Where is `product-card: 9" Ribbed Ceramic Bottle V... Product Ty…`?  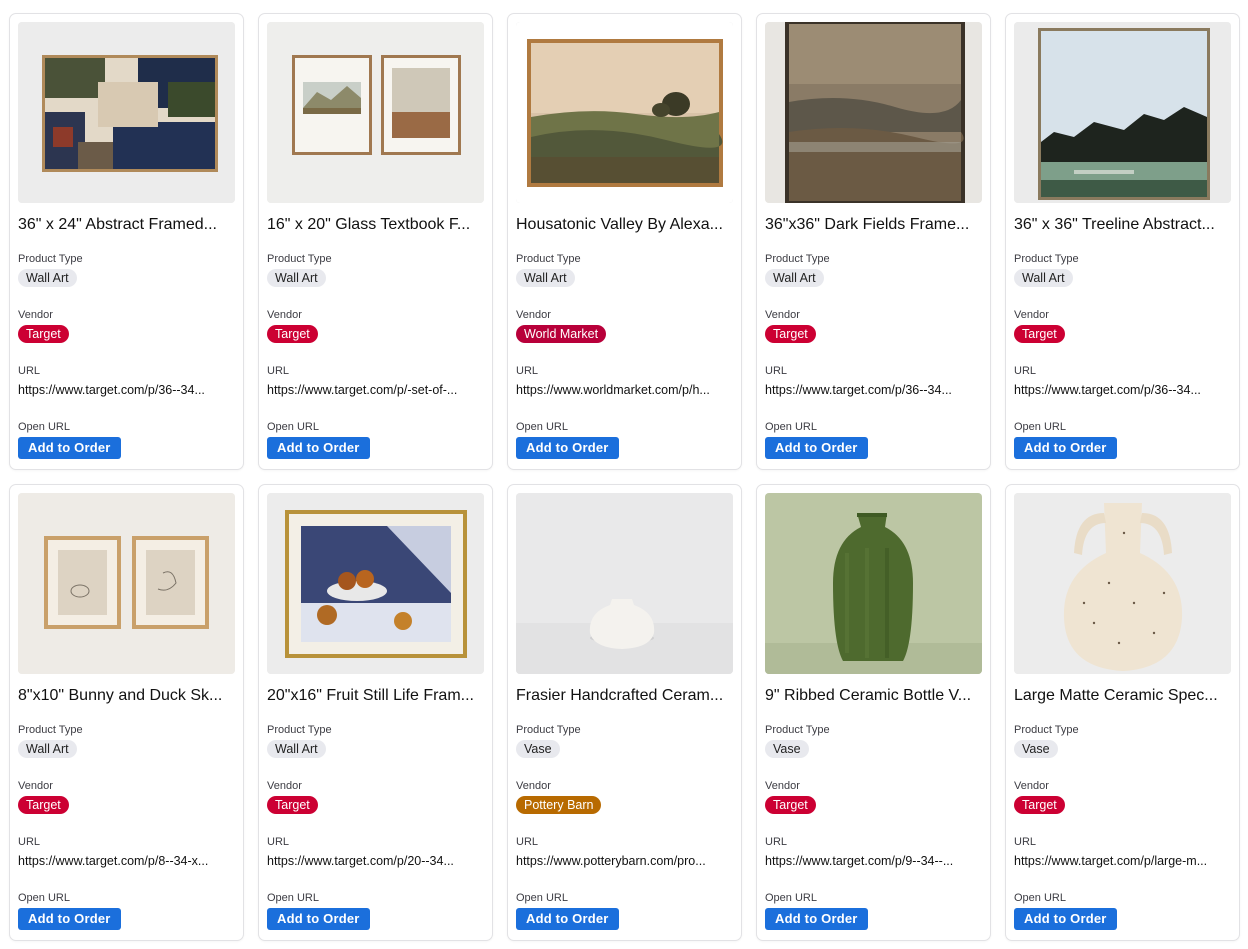 product-card: 9" Ribbed Ceramic Bottle V... Product Ty… is located at coordinates (873, 712).